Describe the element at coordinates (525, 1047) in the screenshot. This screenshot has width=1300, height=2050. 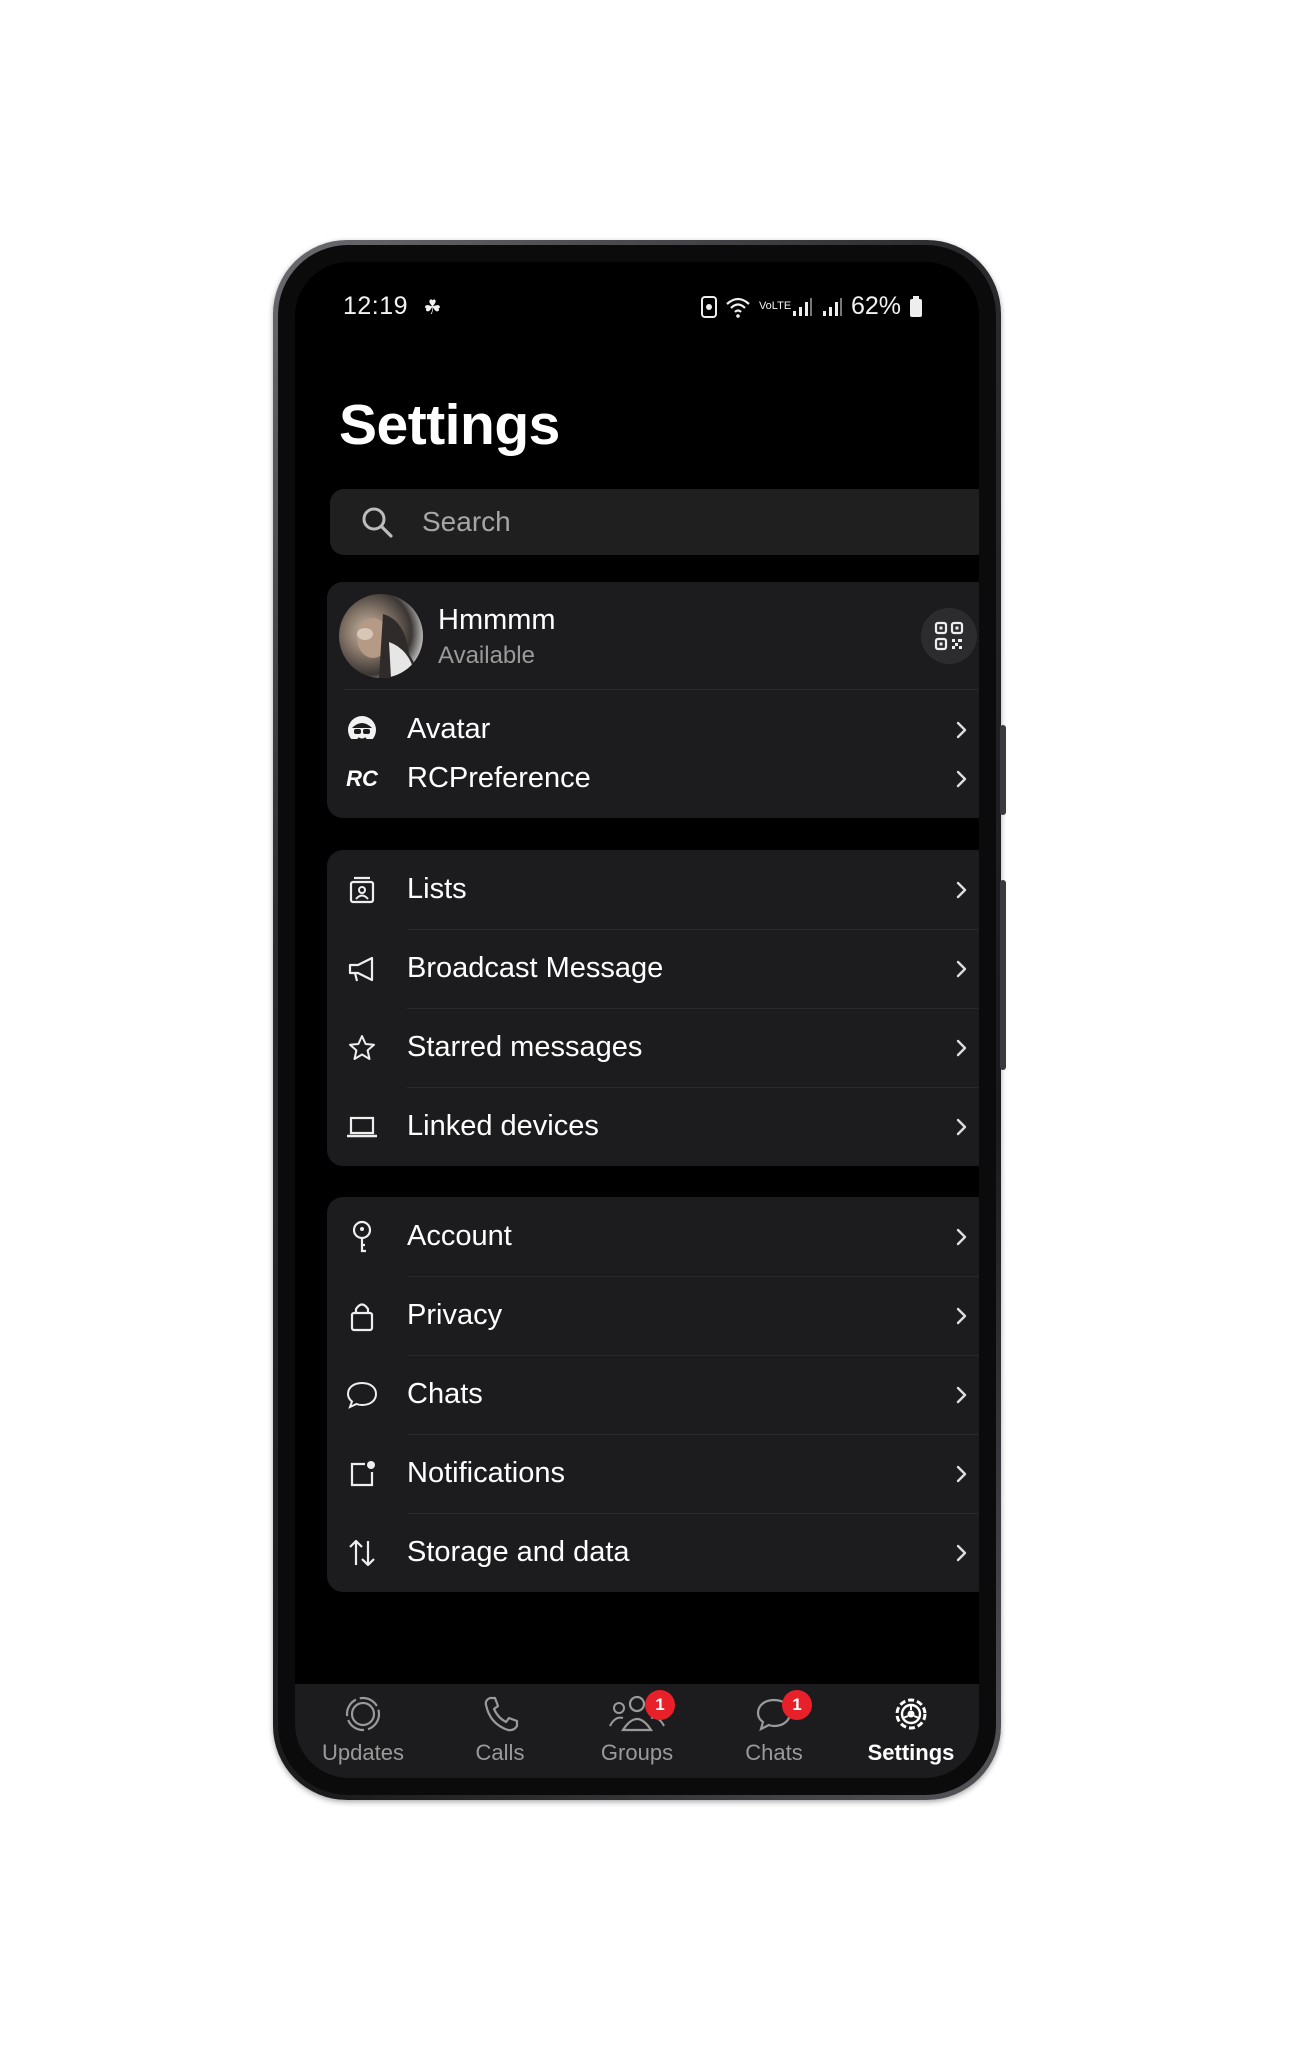
I see `row-label: Starred messages` at that location.